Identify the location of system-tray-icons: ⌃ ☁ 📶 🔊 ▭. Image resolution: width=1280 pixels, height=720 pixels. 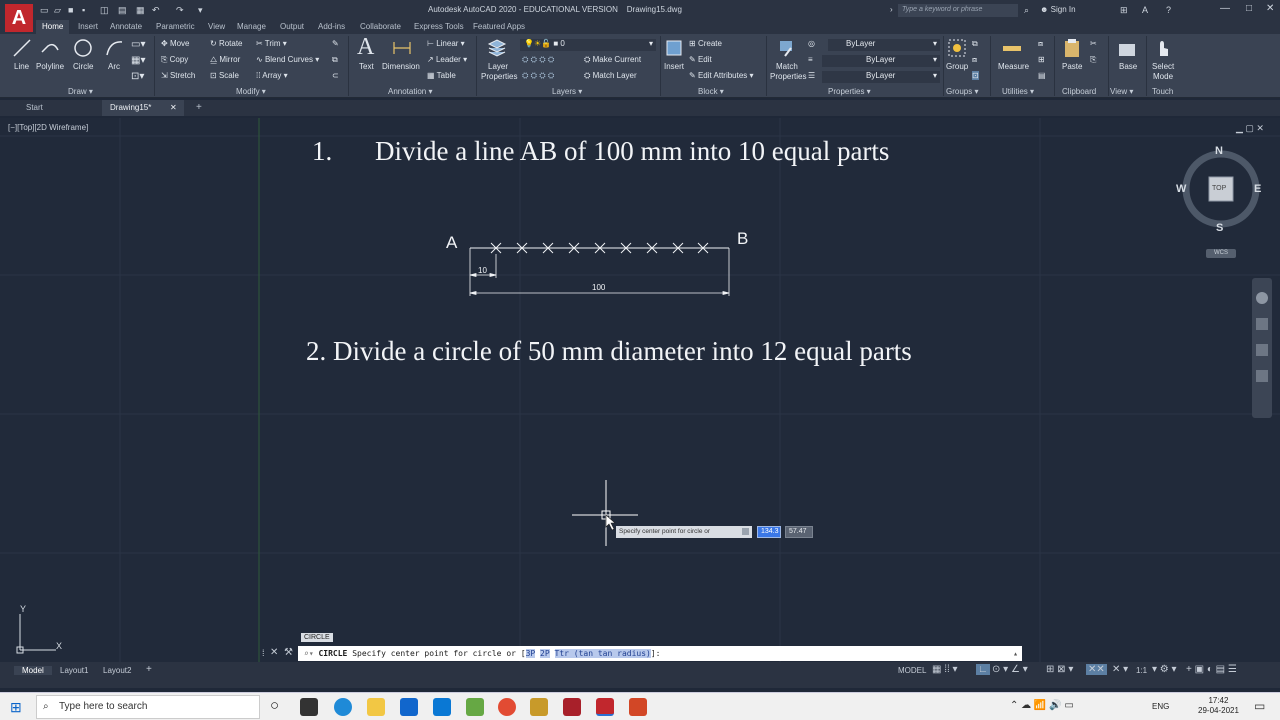
(1042, 705).